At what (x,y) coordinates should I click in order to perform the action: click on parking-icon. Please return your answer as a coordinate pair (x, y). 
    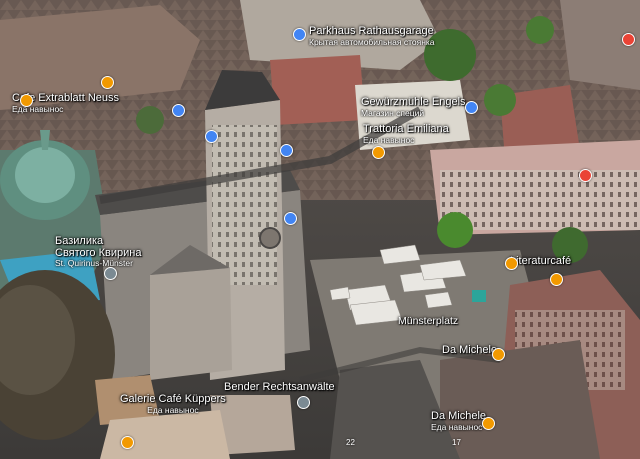
    Looking at the image, I should click on (299, 34).